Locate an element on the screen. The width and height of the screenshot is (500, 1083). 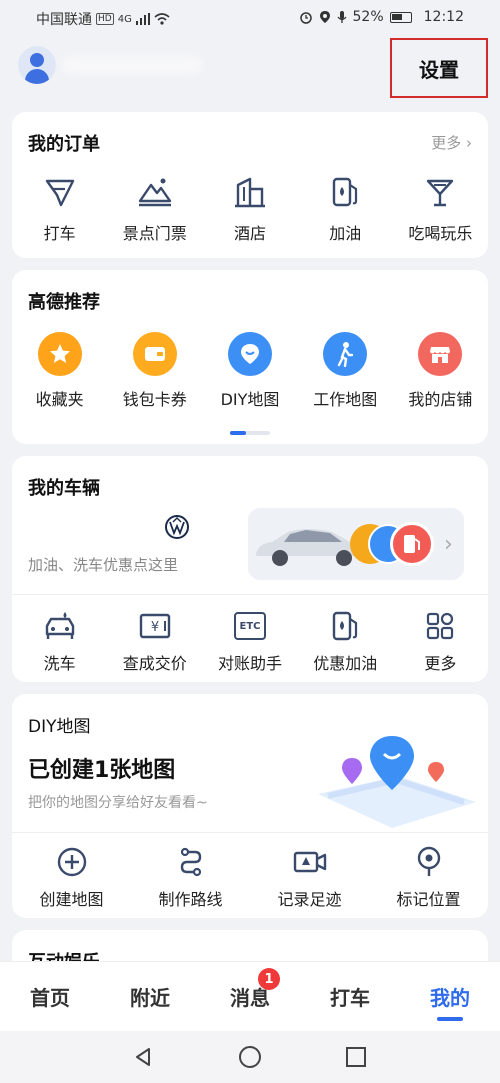
bottom-tab-bar: 首页 附近 消息 1 打车 我的 is located at coordinates (250, 996).